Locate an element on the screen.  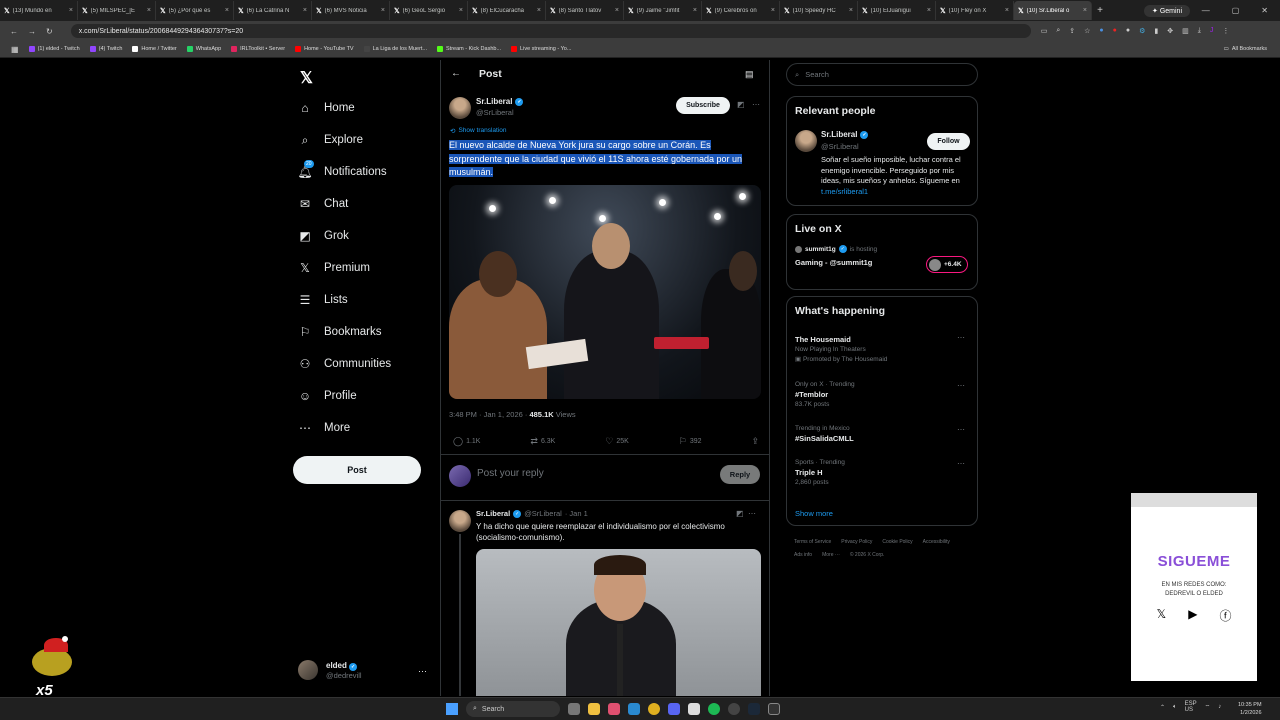
trend-item: Trending in Mexico #SinSalidaCMLL ⋯ is located at coordinates (883, 434).